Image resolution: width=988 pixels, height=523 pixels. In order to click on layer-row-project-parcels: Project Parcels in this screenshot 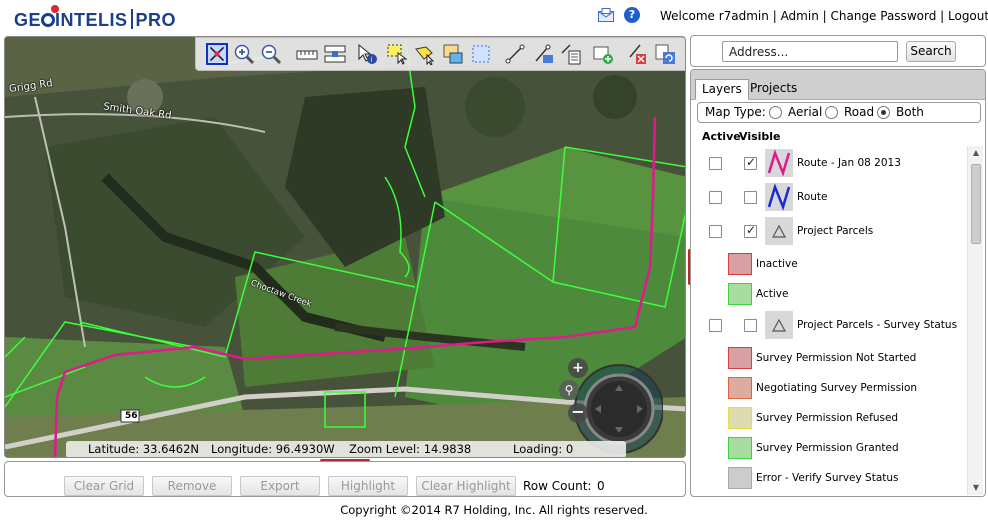, I will do `click(829, 232)`.